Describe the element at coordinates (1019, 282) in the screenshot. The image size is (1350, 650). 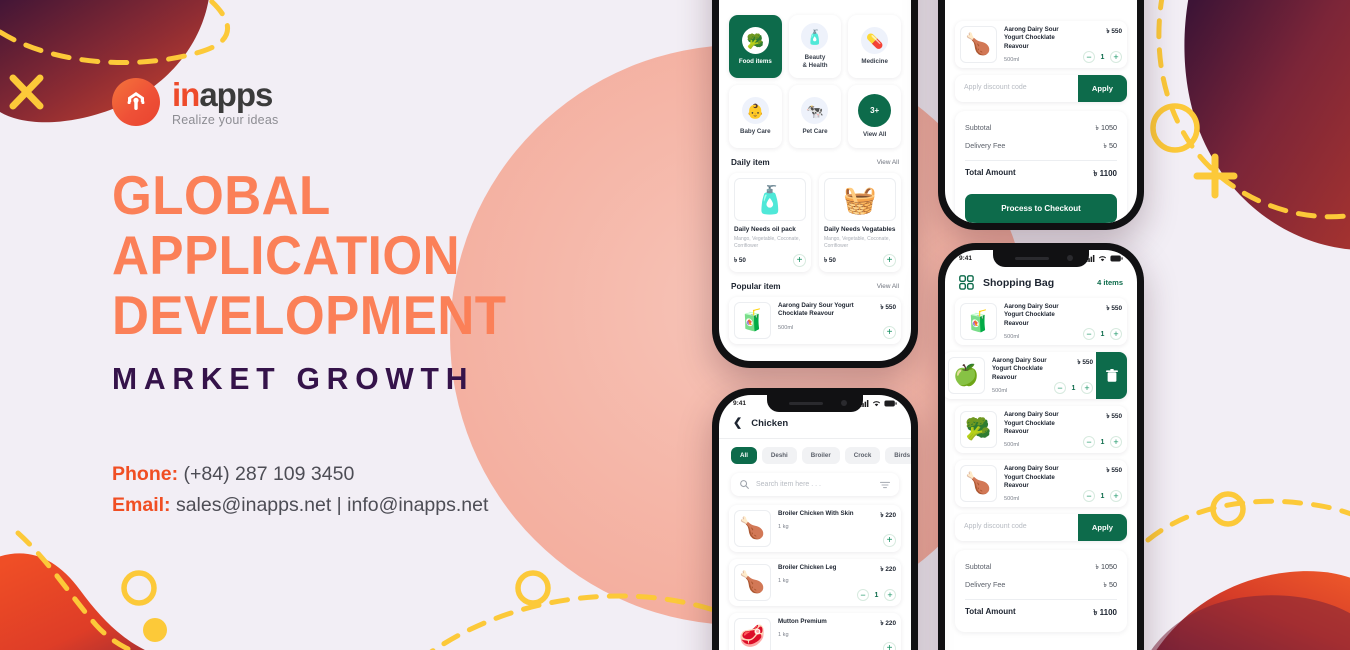
I see `bag-title: Shopping Bag` at that location.